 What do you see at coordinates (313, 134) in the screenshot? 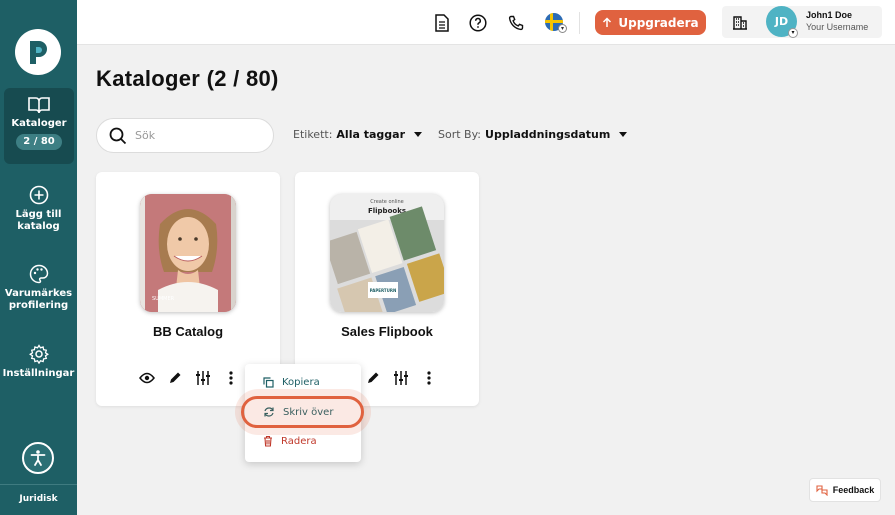
I see `tag-filter-label: Etikett:` at bounding box center [313, 134].